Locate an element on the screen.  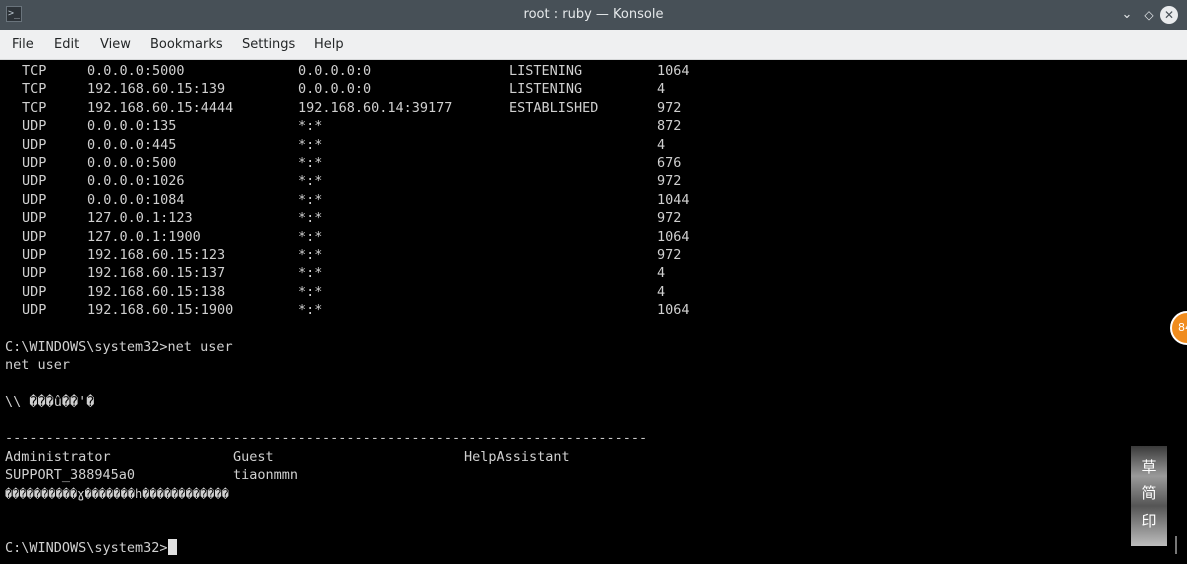
netstat-local-address: 0.0.0.0:500 is located at coordinates (132, 163).